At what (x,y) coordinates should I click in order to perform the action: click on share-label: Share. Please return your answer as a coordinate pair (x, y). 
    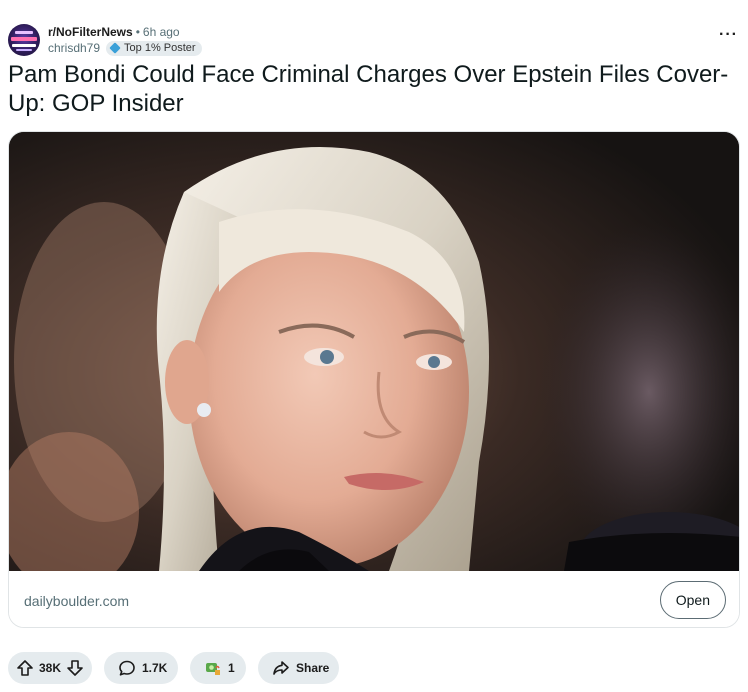
    Looking at the image, I should click on (313, 668).